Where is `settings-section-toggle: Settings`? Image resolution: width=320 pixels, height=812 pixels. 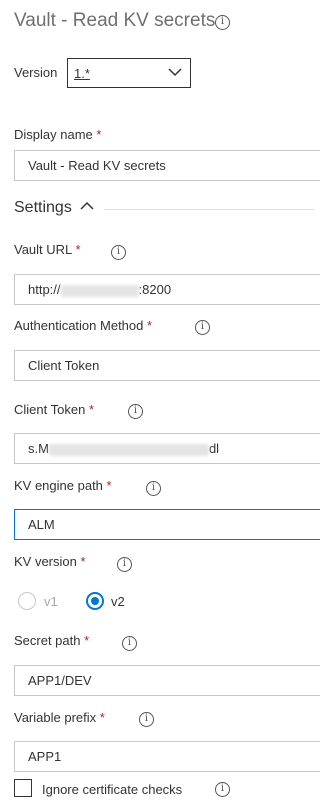 settings-section-toggle: Settings is located at coordinates (54, 208).